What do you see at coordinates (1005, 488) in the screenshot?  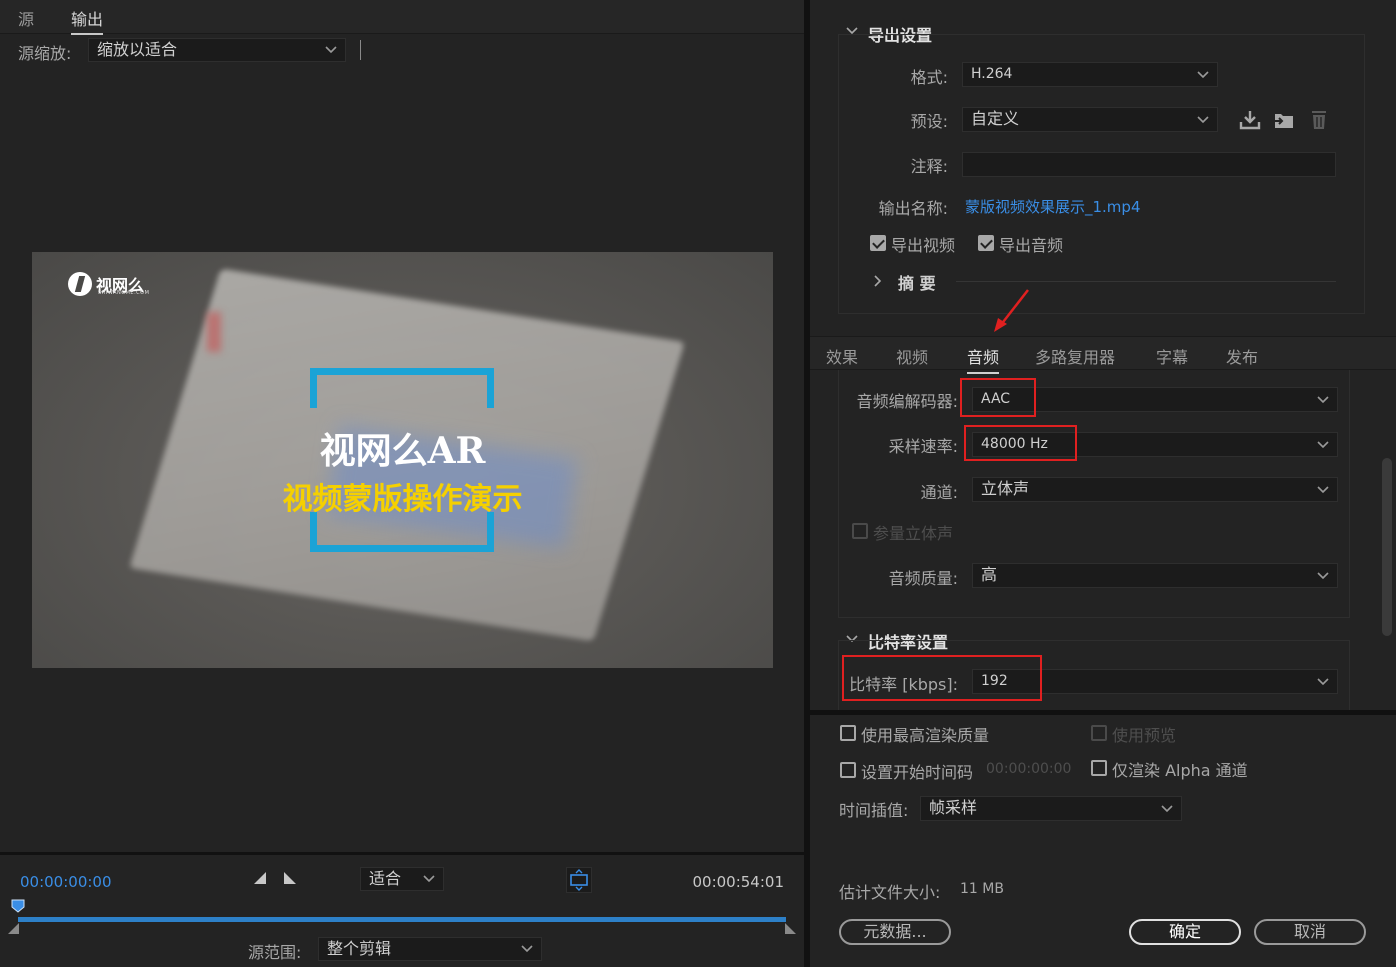 I see `channels-value: 立体声` at bounding box center [1005, 488].